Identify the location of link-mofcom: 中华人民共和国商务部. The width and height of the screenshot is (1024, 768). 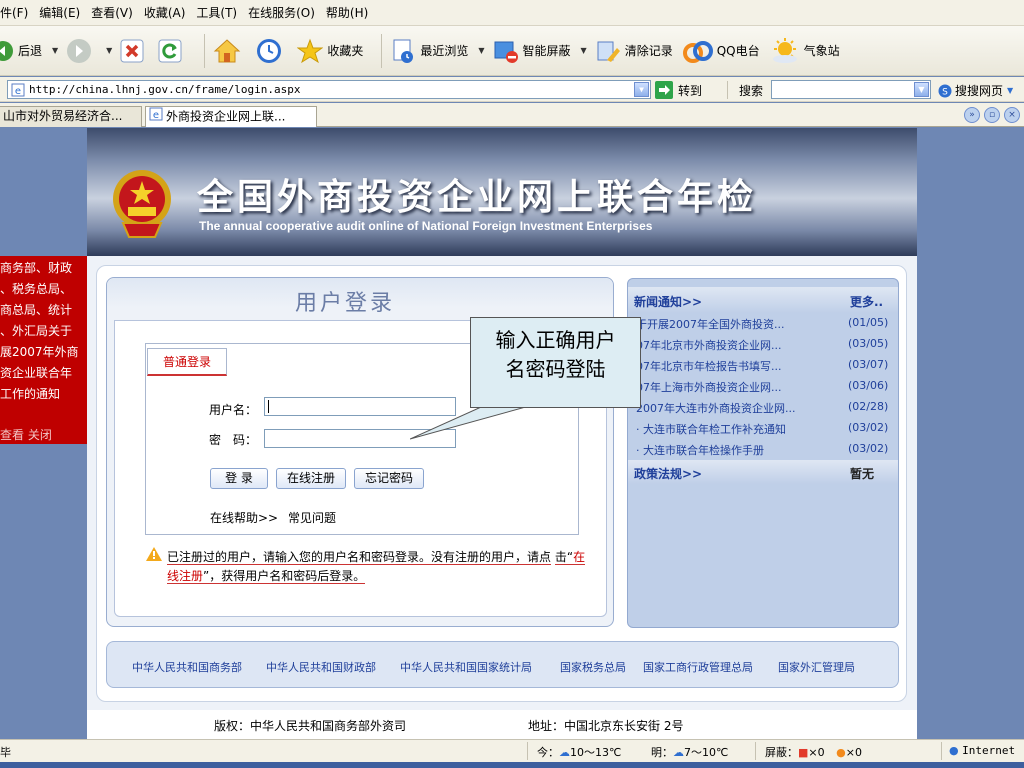
(187, 667).